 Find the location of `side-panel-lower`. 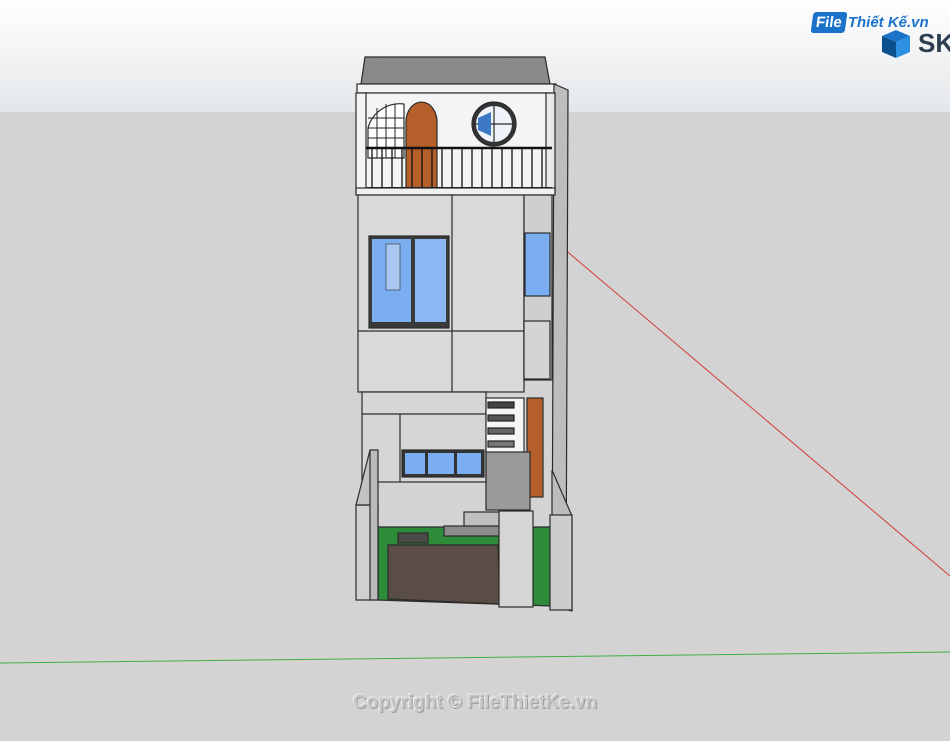

side-panel-lower is located at coordinates (537, 350).